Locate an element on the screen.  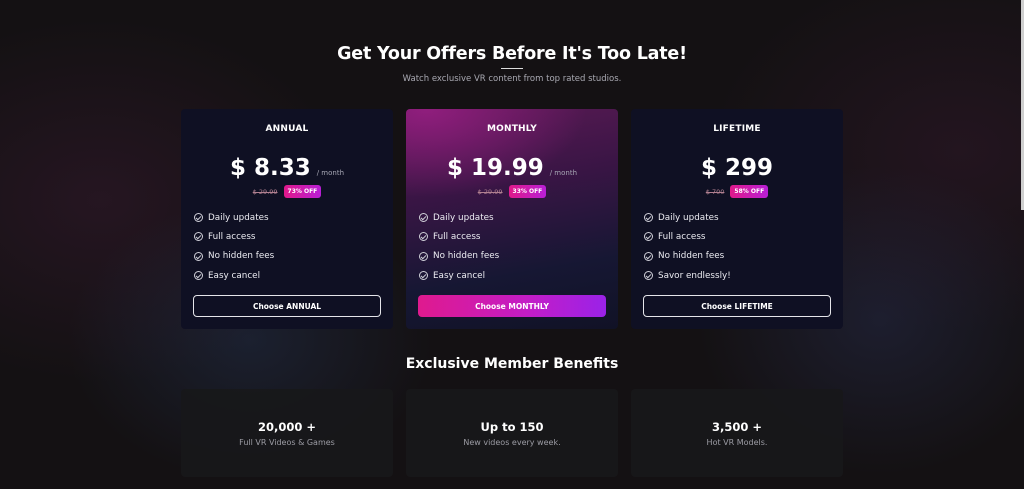
title-divider is located at coordinates (512, 68).